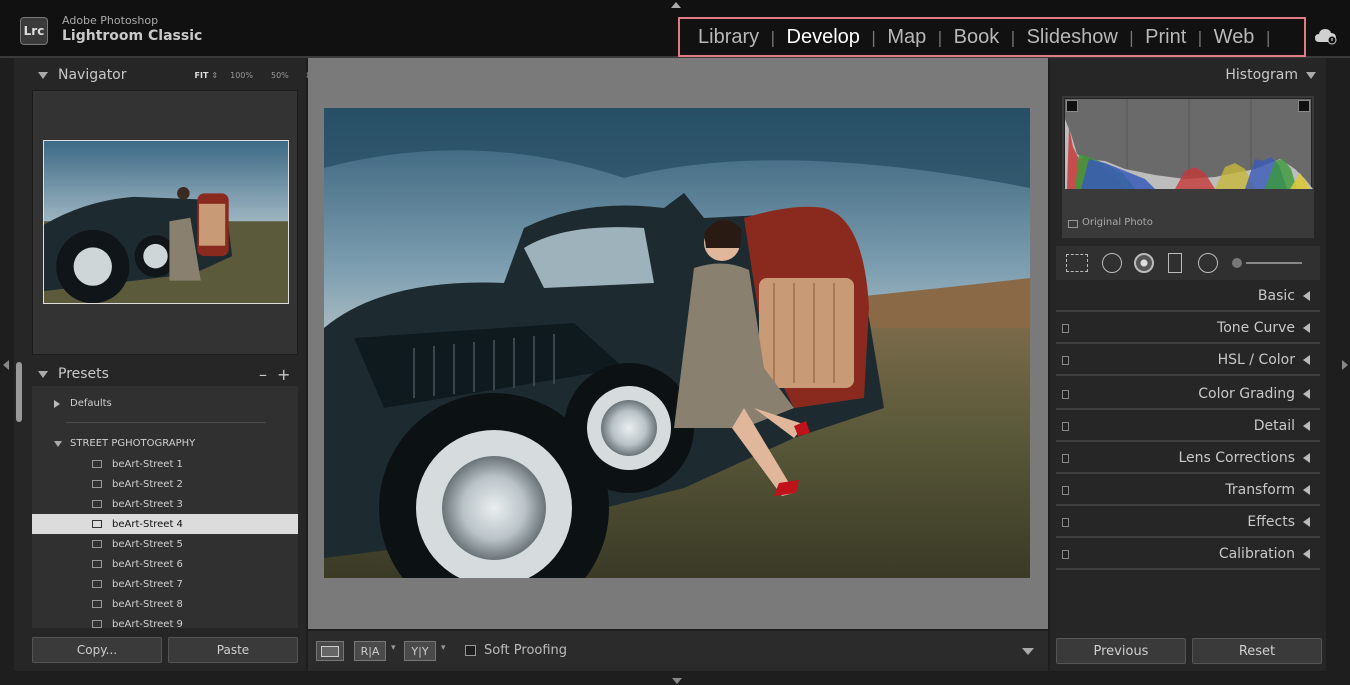 This screenshot has height=685, width=1350. I want to click on preset-item: beArt-Street 3, so click(165, 504).